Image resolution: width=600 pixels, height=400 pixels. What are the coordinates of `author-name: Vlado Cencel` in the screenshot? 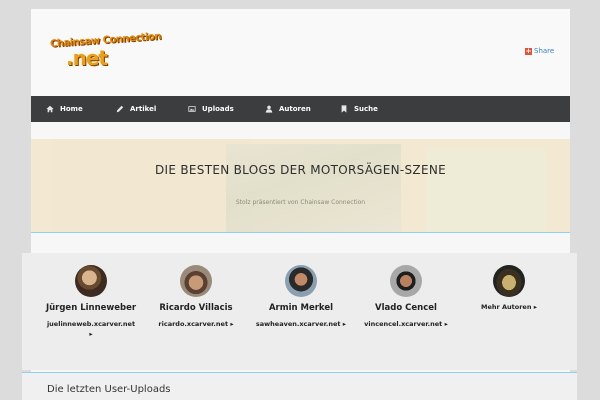 It's located at (406, 308).